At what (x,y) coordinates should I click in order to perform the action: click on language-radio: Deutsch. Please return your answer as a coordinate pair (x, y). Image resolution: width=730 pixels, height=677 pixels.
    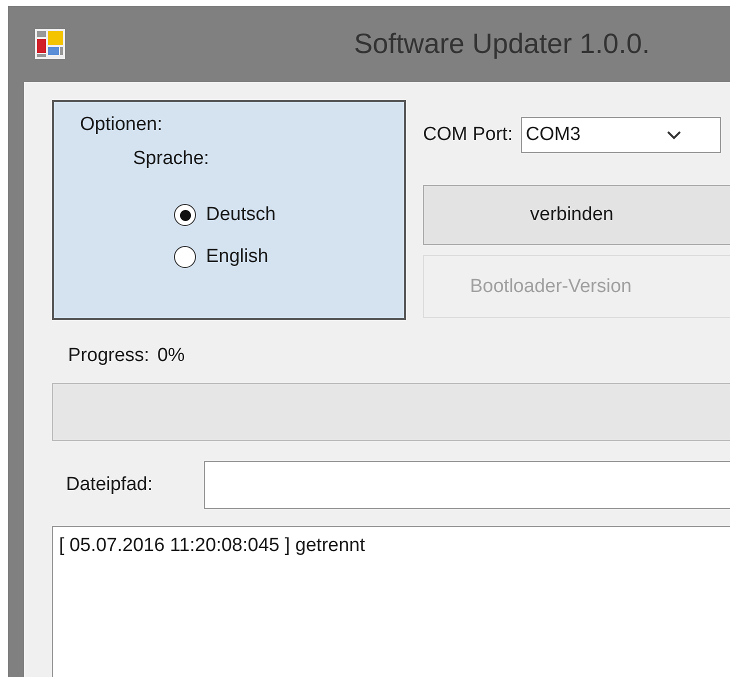
    Looking at the image, I should click on (289, 215).